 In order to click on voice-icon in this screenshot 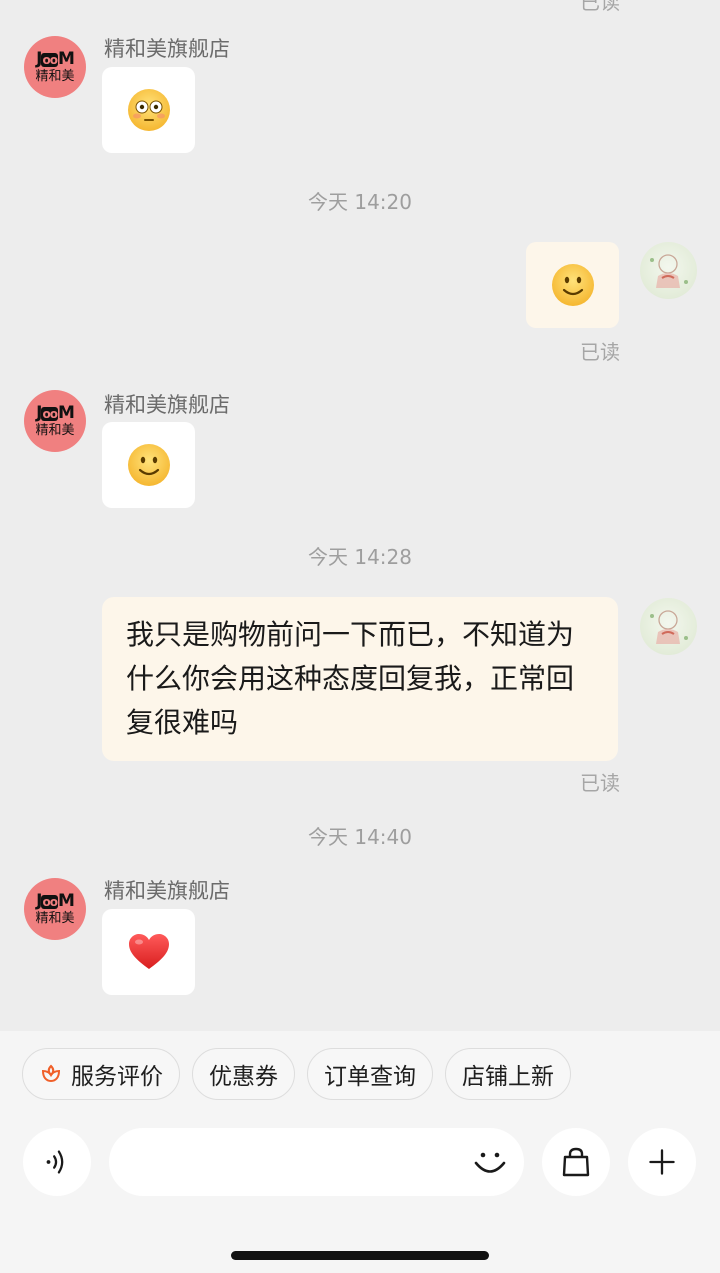, I will do `click(55, 1162)`.